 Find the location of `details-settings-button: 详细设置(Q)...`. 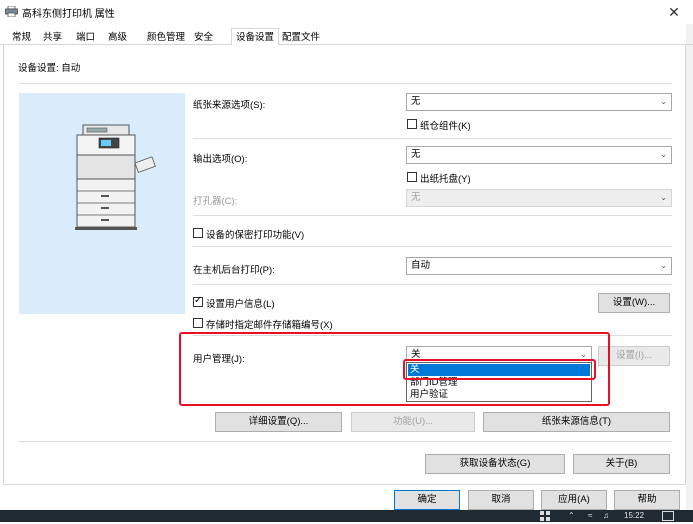

details-settings-button: 详细设置(Q)... is located at coordinates (278, 422).